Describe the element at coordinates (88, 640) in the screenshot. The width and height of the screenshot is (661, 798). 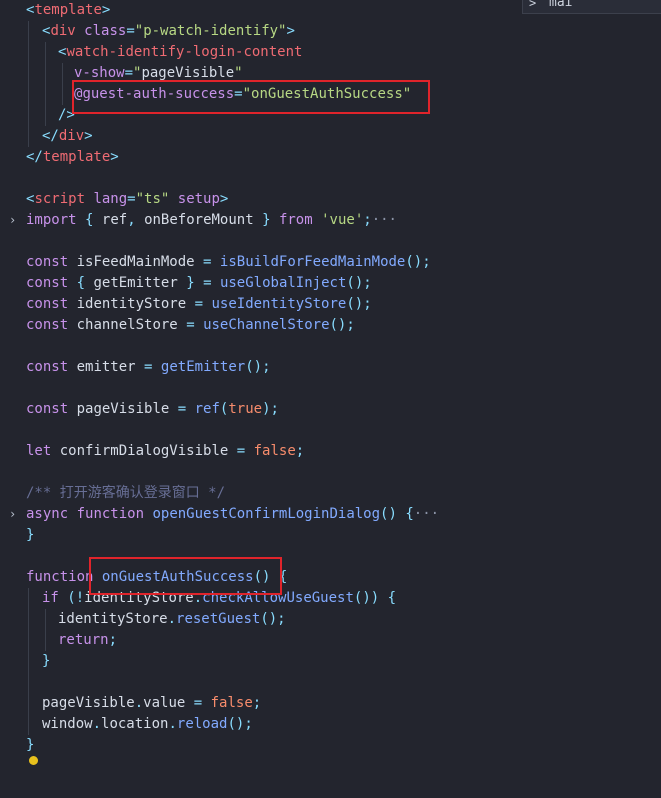
I see `code-line: return;` at that location.